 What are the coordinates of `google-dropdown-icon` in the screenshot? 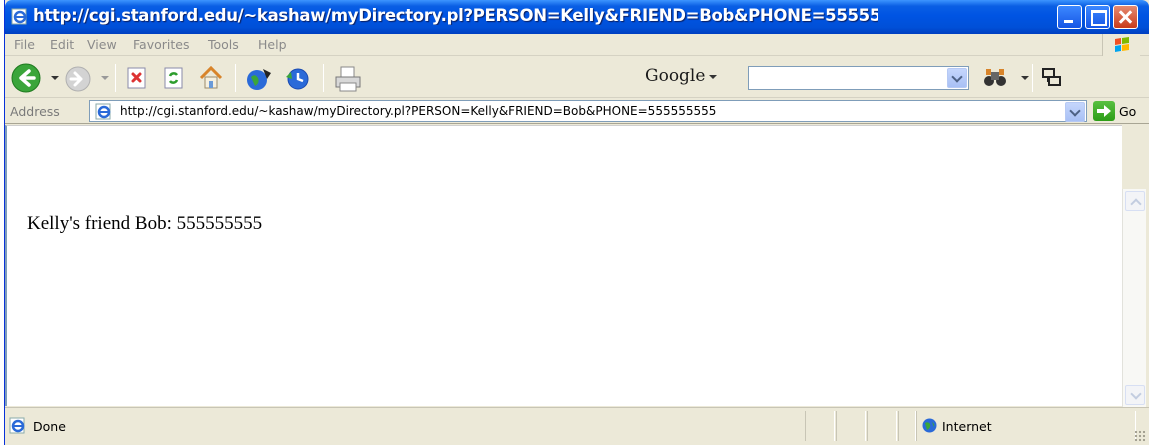 It's located at (713, 77).